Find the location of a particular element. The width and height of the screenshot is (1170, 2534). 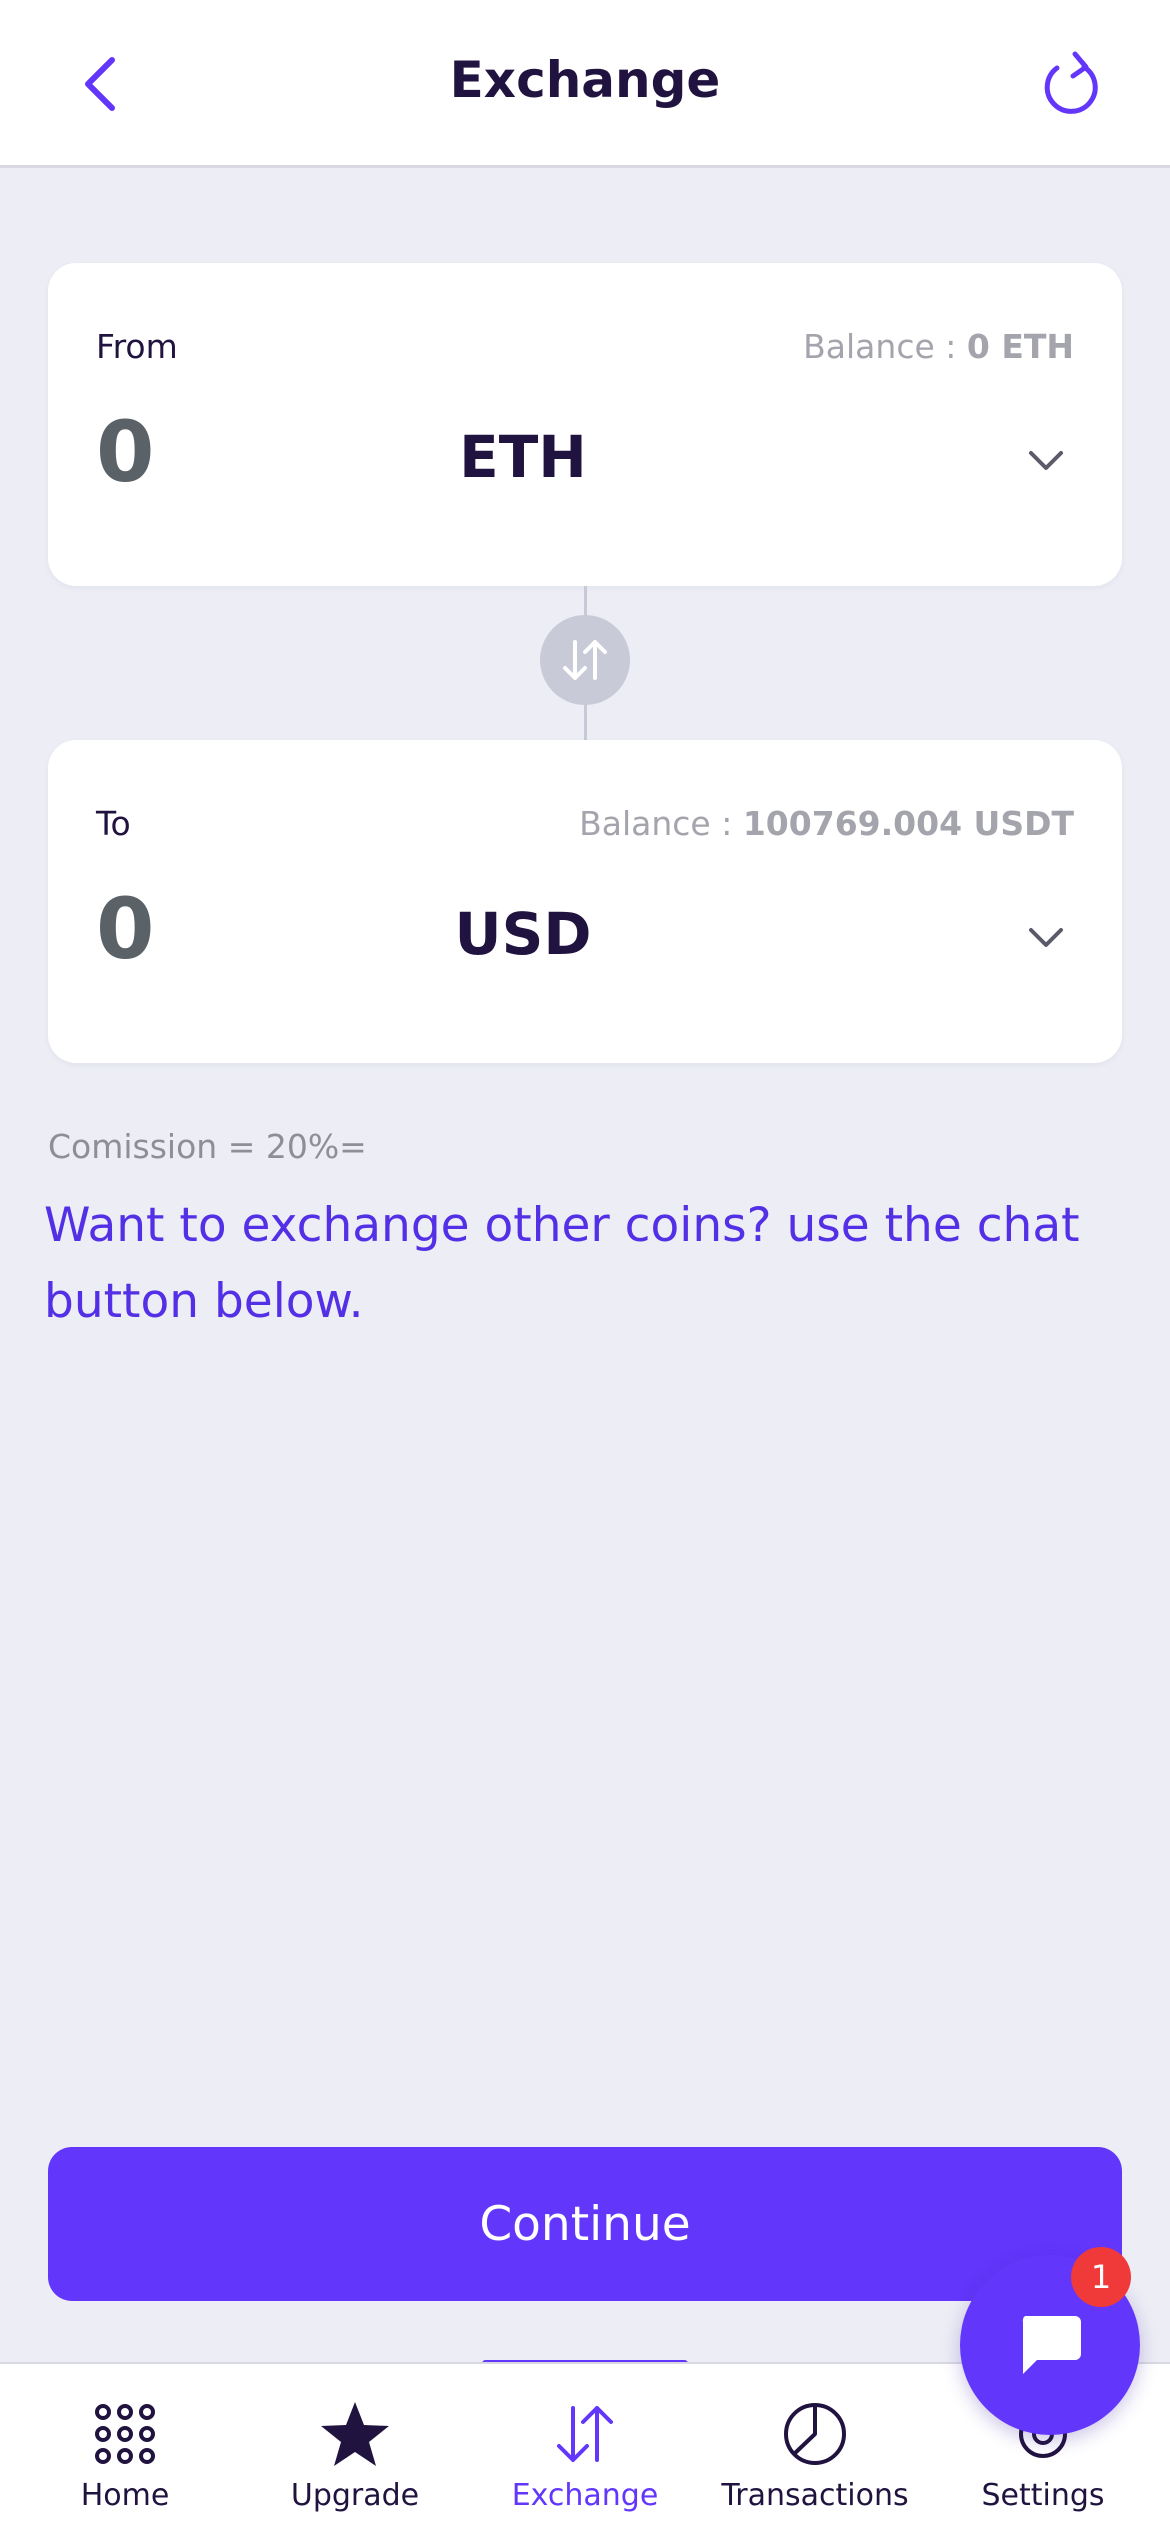

to-balance-label: Balance : is located at coordinates (661, 823).